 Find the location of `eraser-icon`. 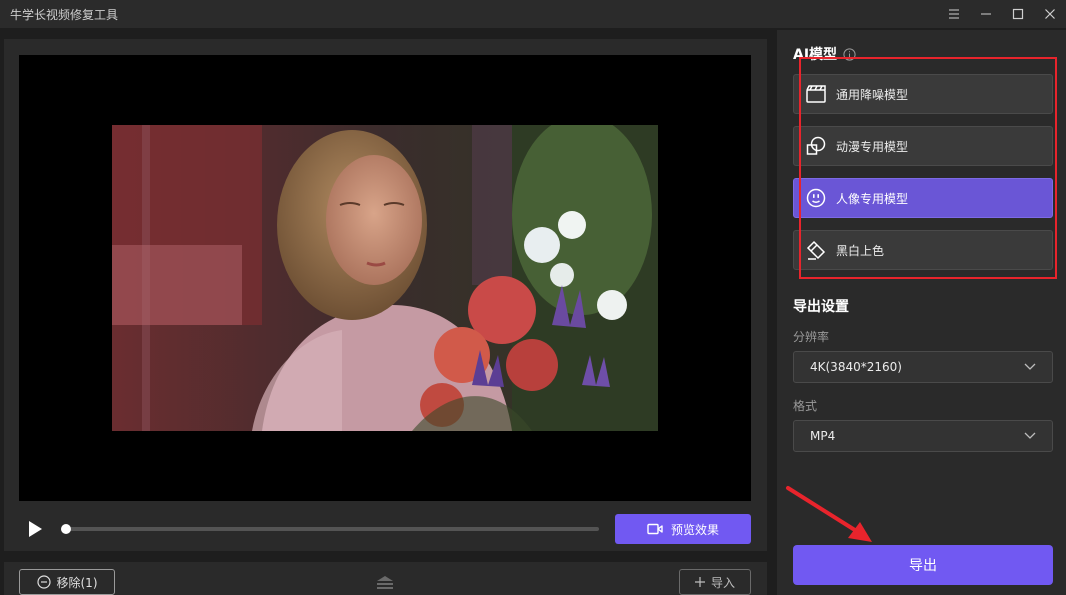

eraser-icon is located at coordinates (816, 250).